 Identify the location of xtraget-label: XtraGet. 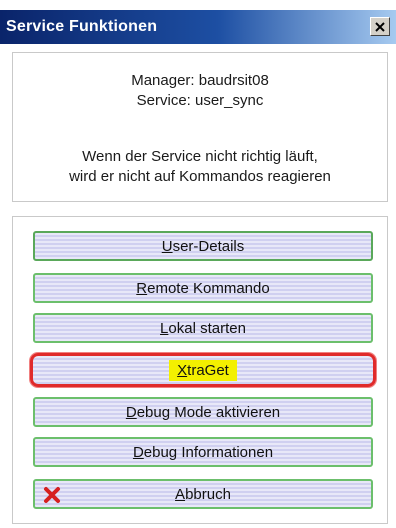
(203, 370).